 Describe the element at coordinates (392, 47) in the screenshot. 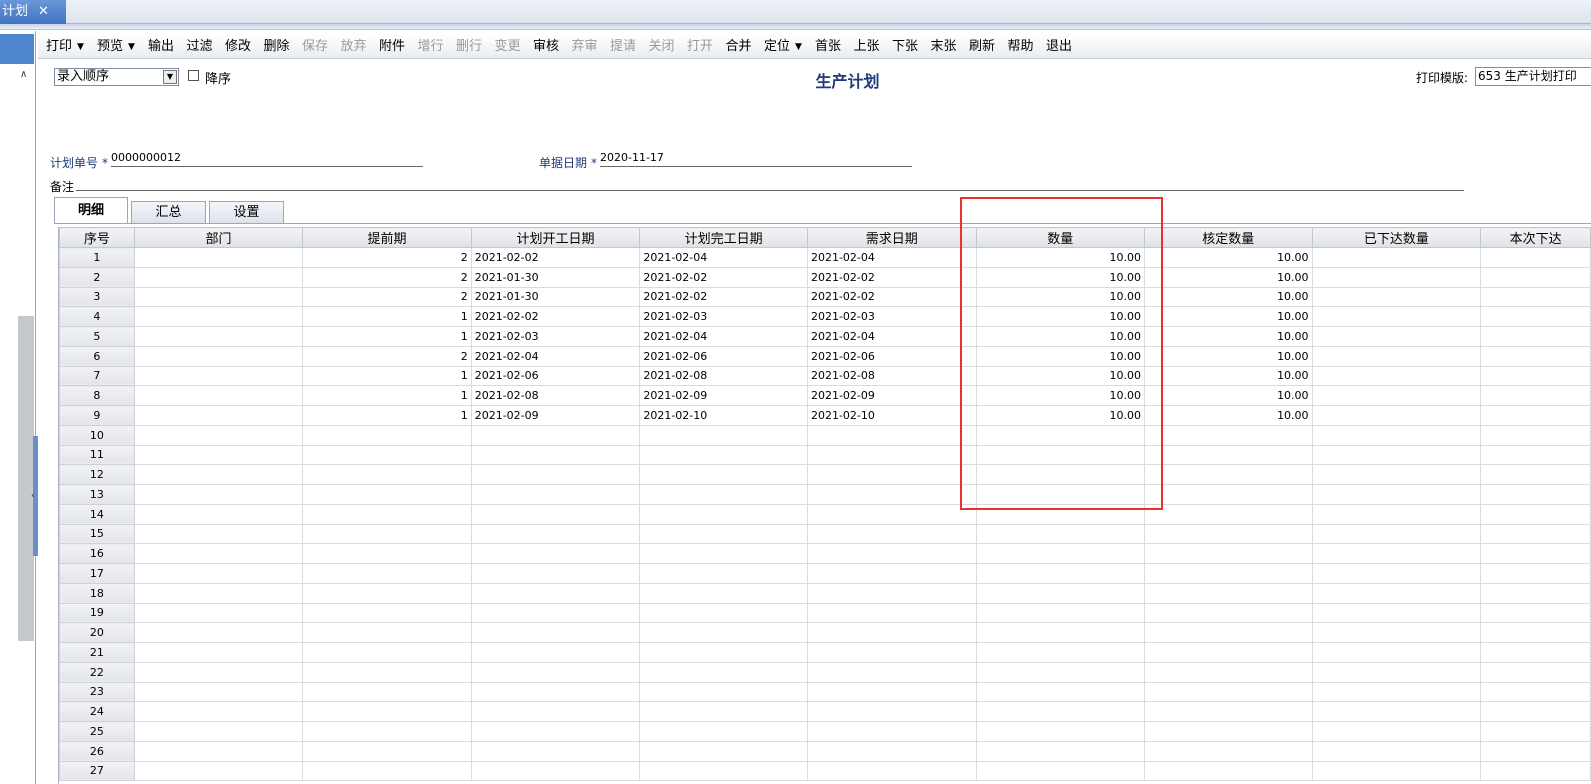

I see `toolbar-button-8: 附件` at that location.